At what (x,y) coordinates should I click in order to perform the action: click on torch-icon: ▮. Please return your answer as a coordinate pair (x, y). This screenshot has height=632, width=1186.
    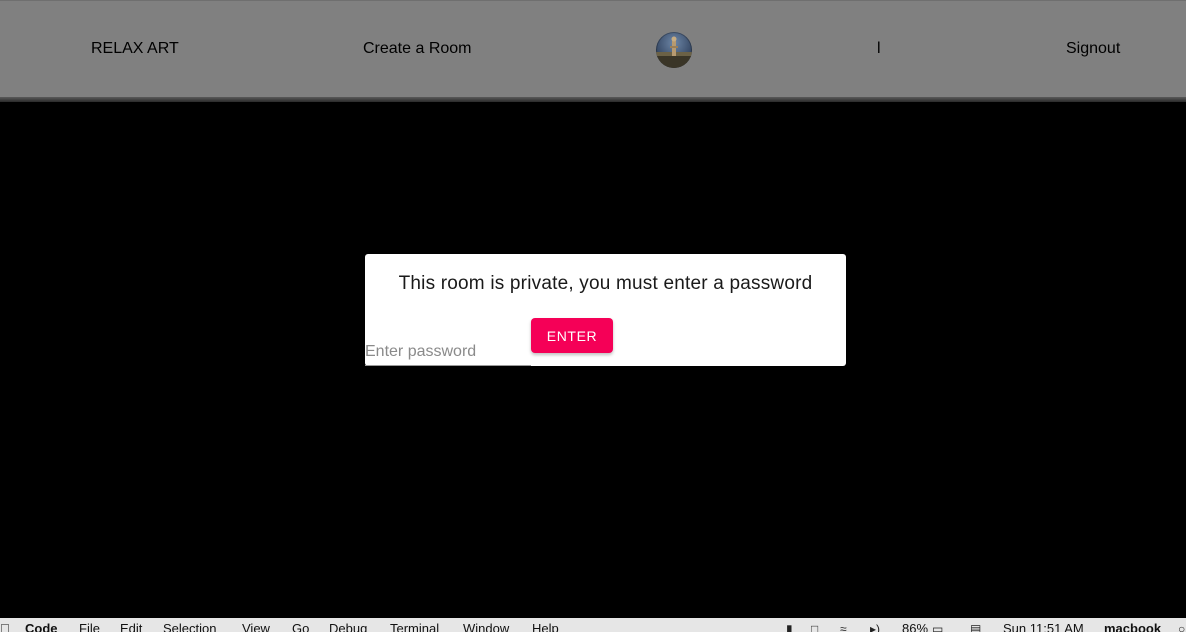
    Looking at the image, I should click on (789, 627).